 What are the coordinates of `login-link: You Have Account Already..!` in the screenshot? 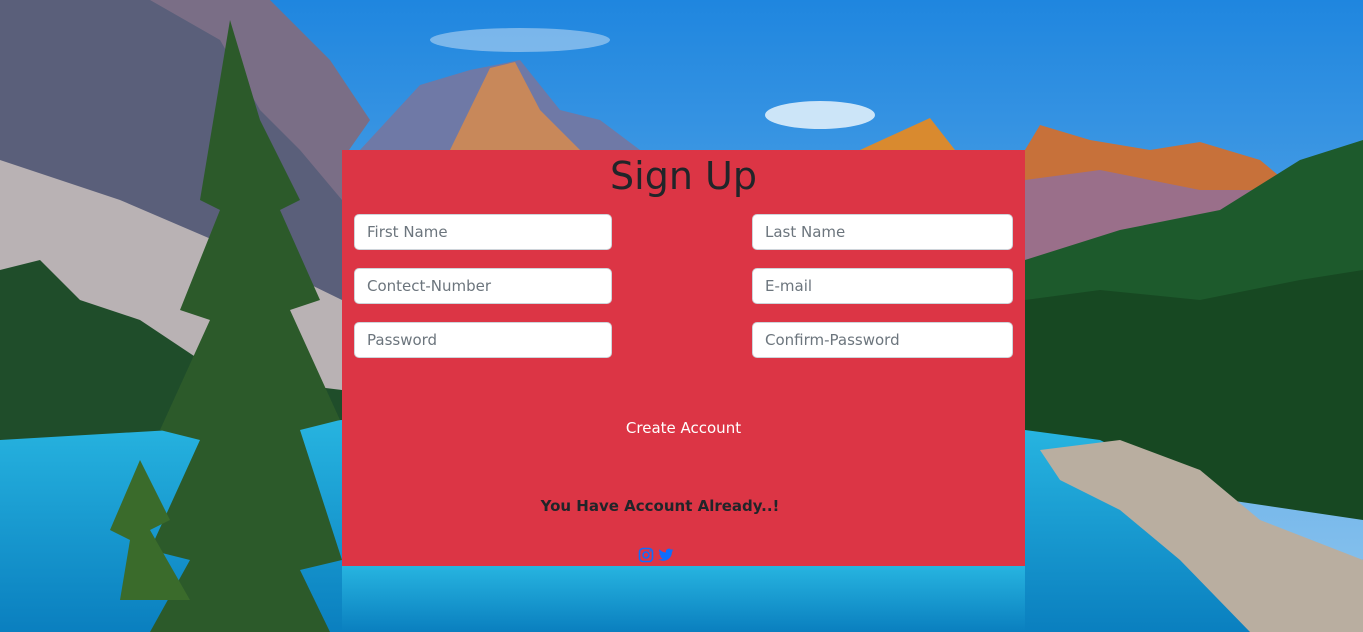 It's located at (660, 506).